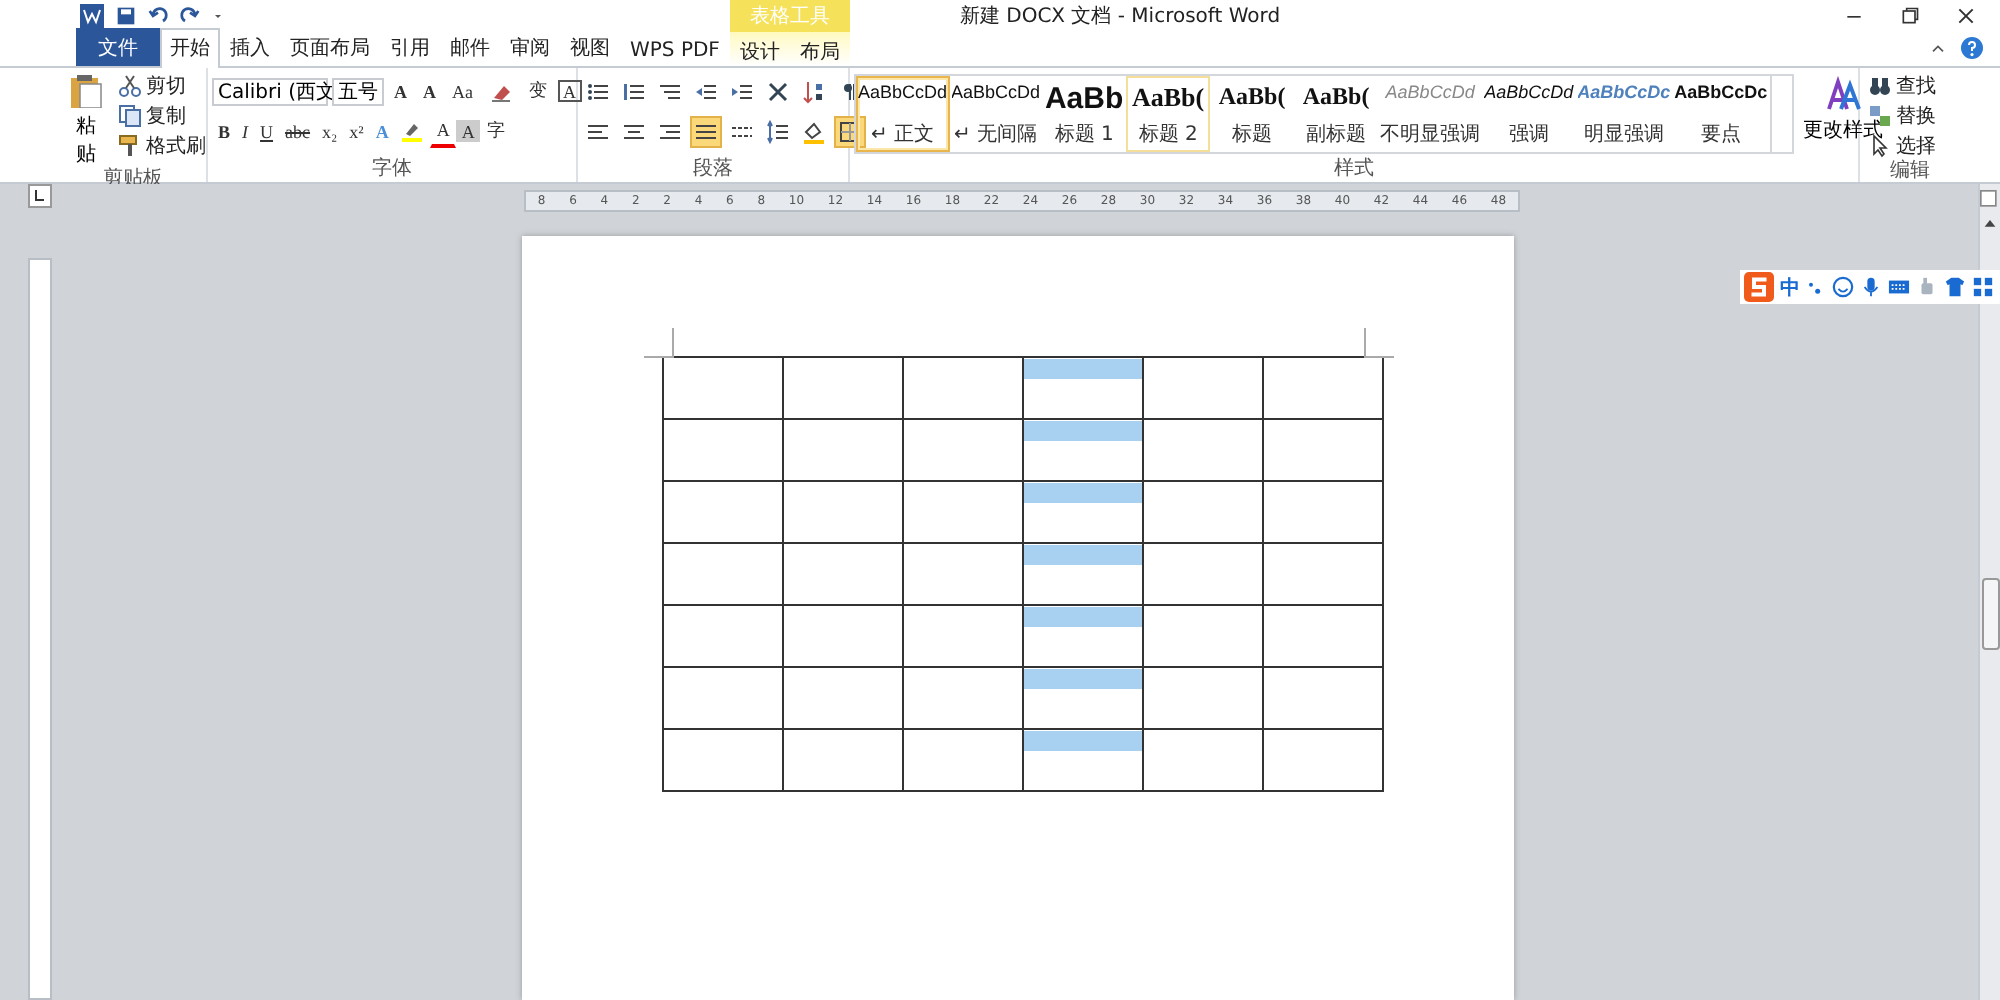  Describe the element at coordinates (118, 47) in the screenshot. I see `ribbon-tab: 文件` at that location.